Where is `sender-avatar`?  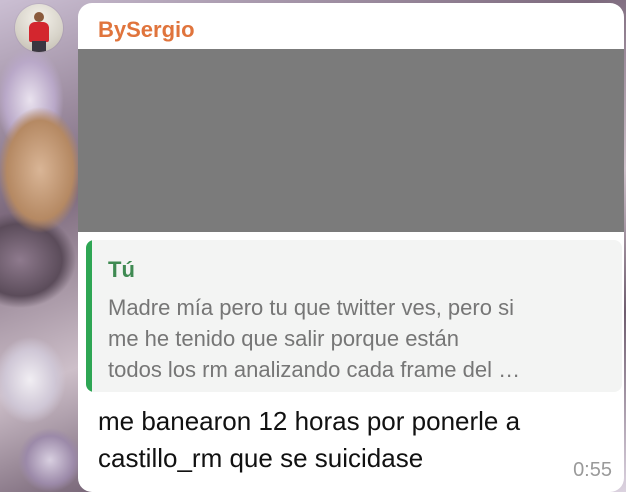
sender-avatar is located at coordinates (39, 28).